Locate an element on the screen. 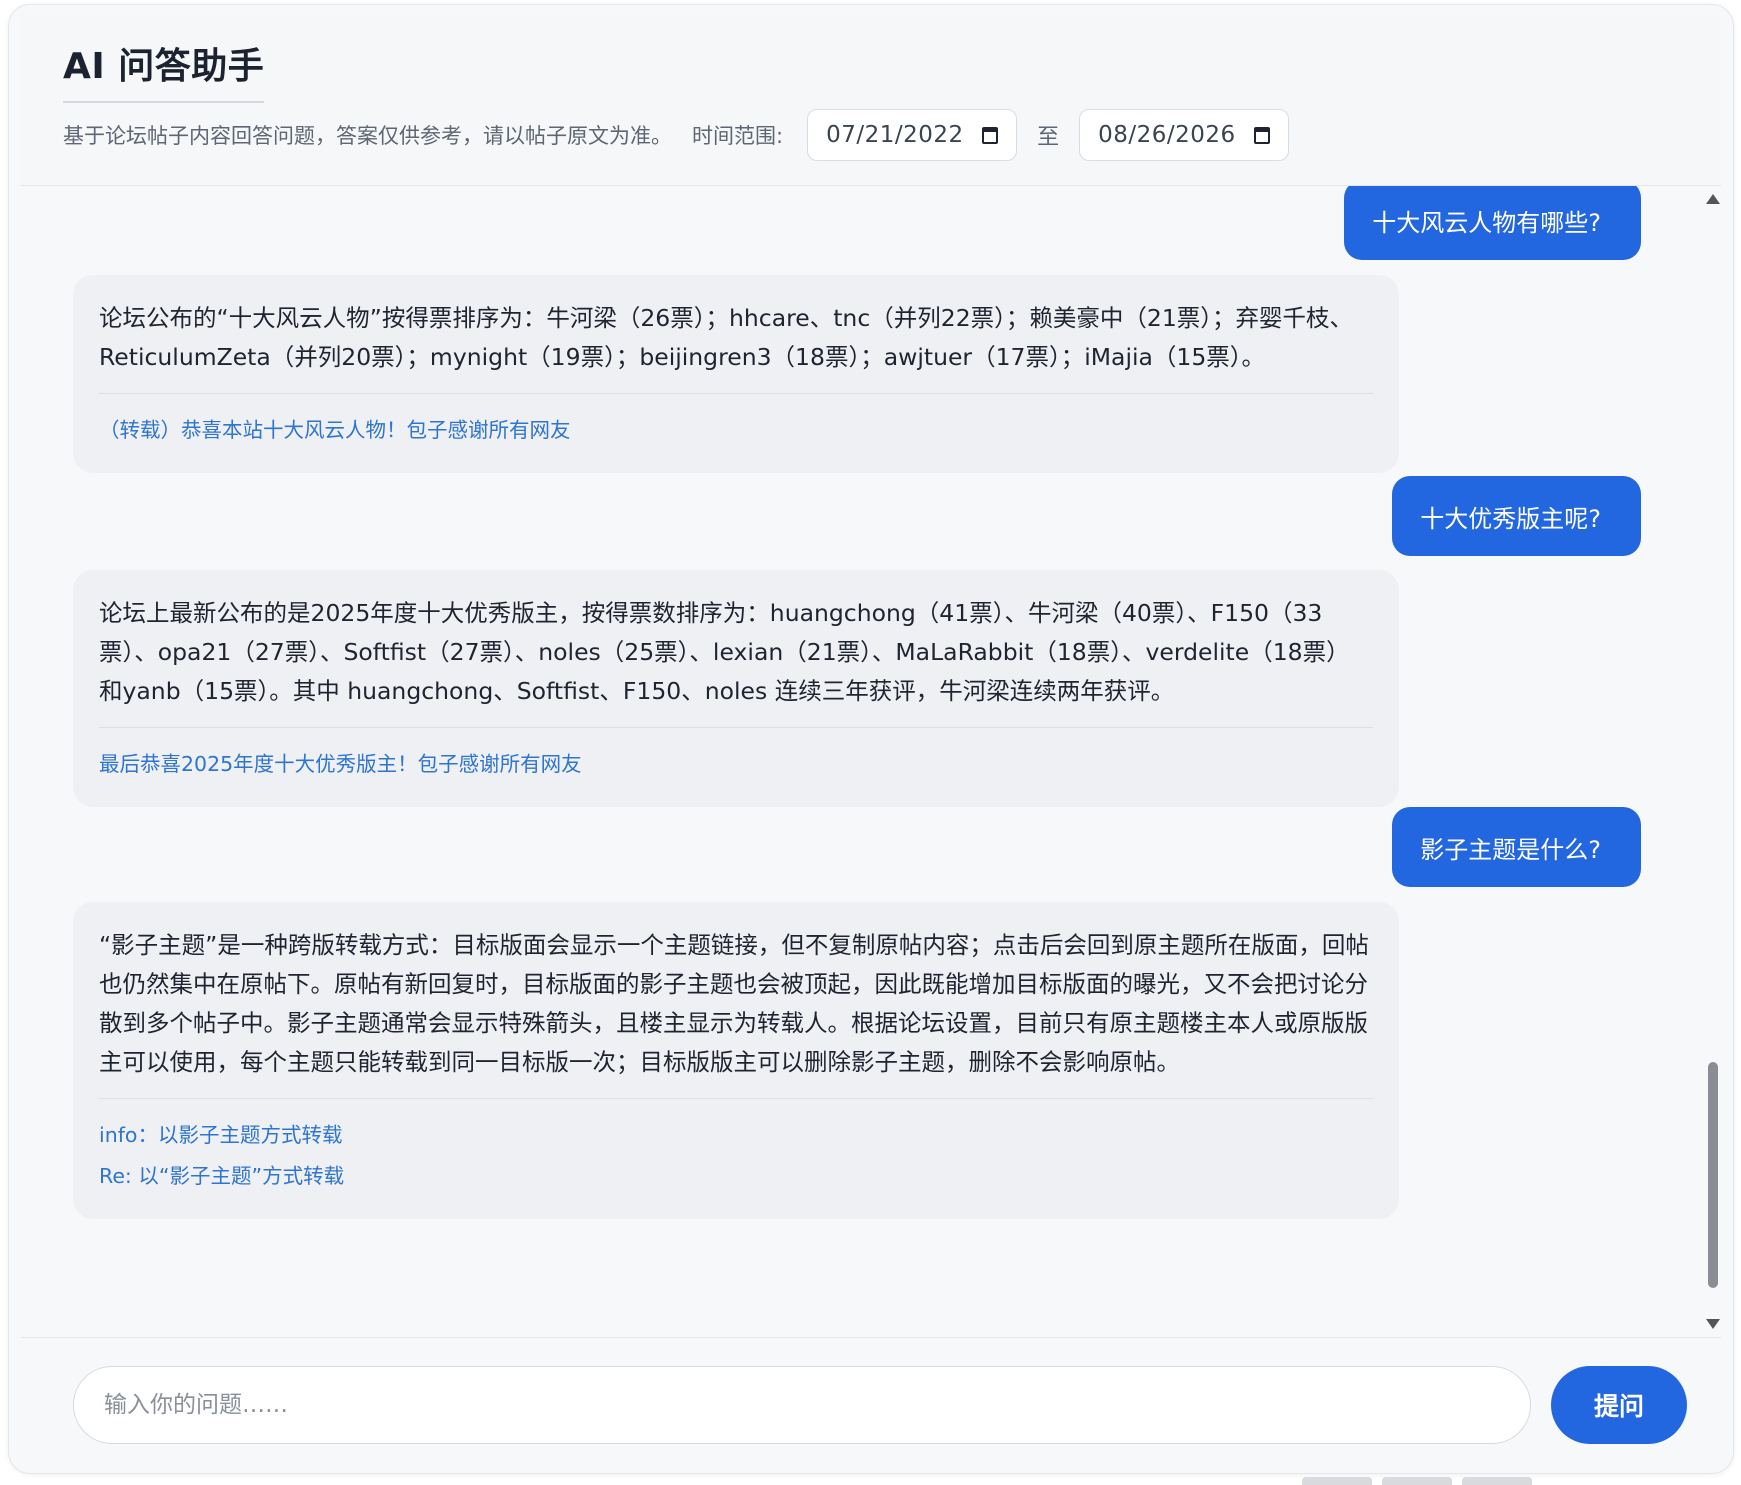  source-link: info：以影子主题方式转载 is located at coordinates (736, 1135).